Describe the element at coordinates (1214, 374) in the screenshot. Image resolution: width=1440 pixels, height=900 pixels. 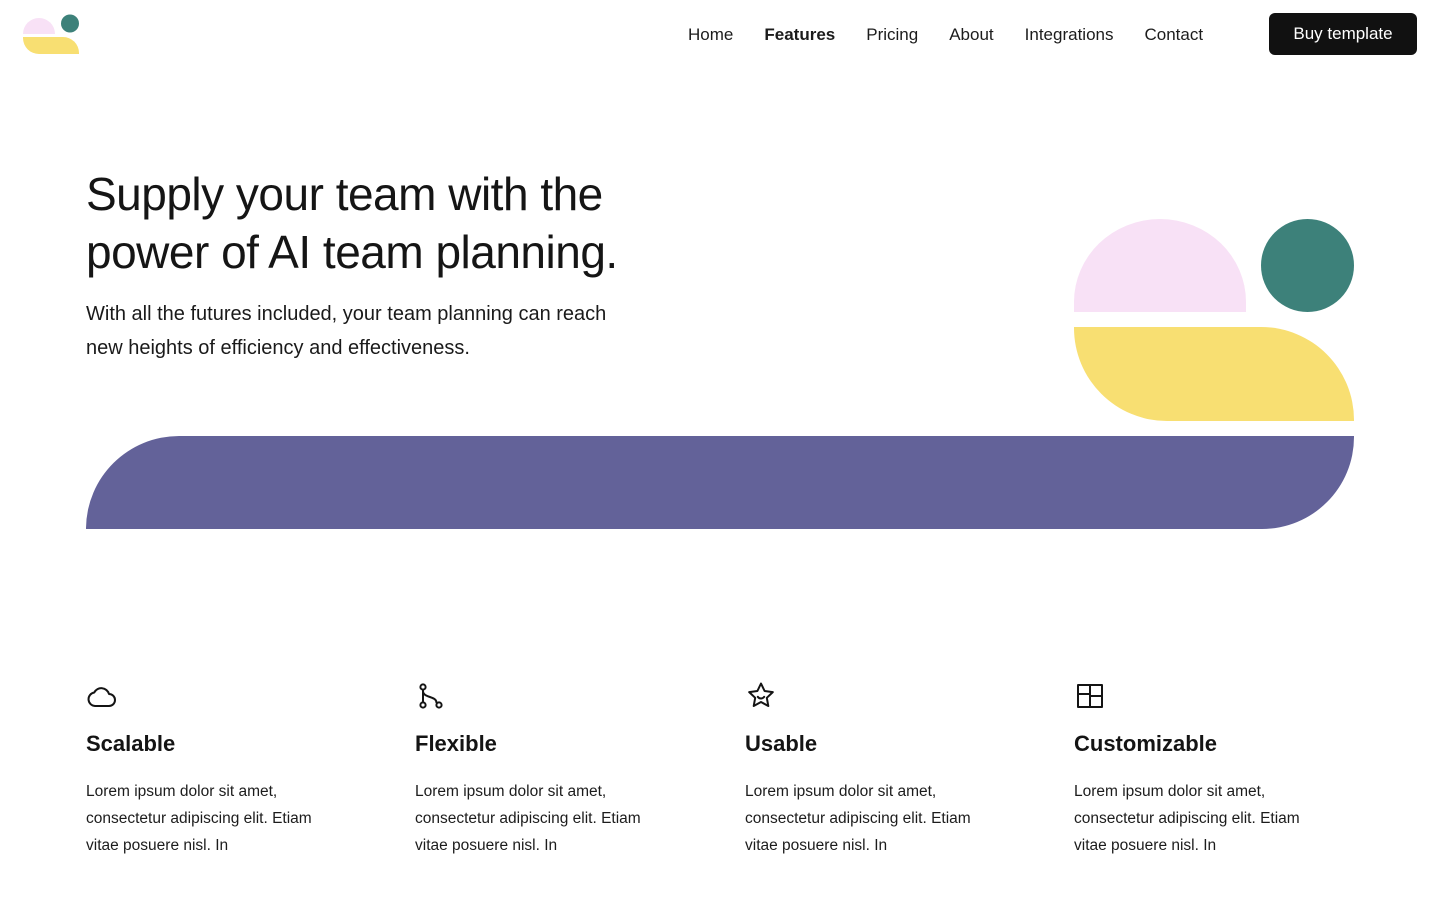
I see `yellow-pill-shape` at that location.